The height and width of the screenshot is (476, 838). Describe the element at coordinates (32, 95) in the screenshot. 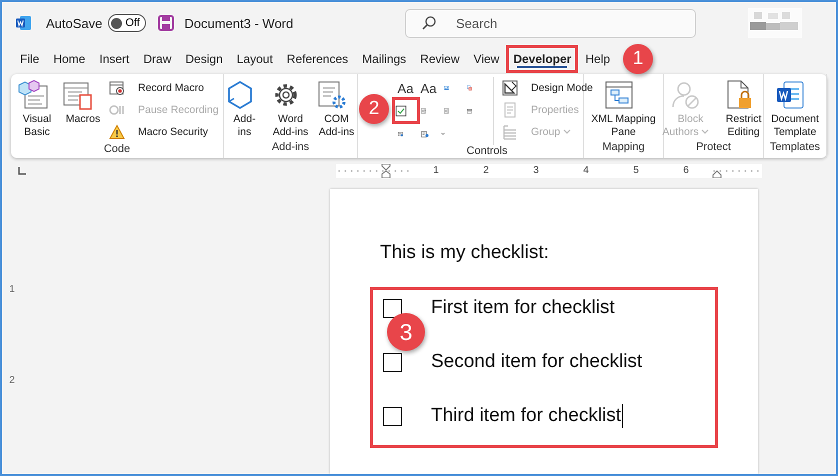

I see `code-window-icon` at that location.